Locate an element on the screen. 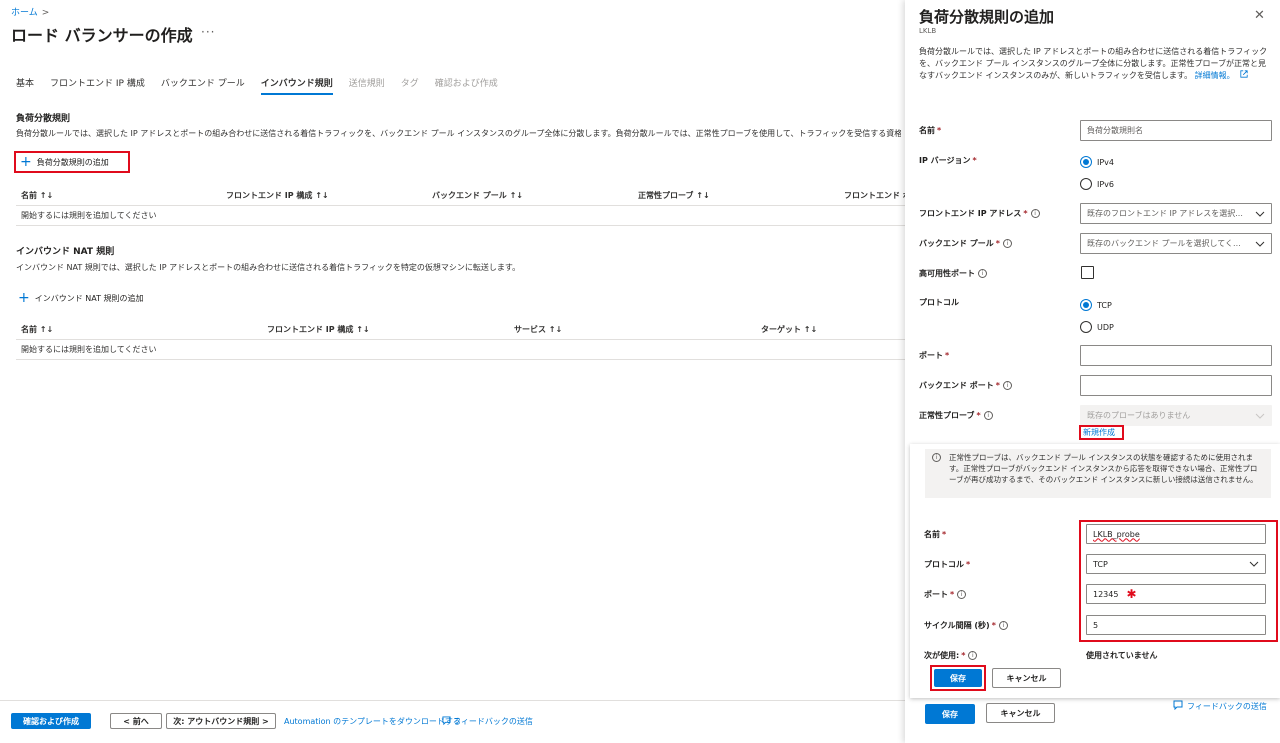 This screenshot has height=743, width=1280. learn-more-link: 詳細情報。 is located at coordinates (1215, 75).